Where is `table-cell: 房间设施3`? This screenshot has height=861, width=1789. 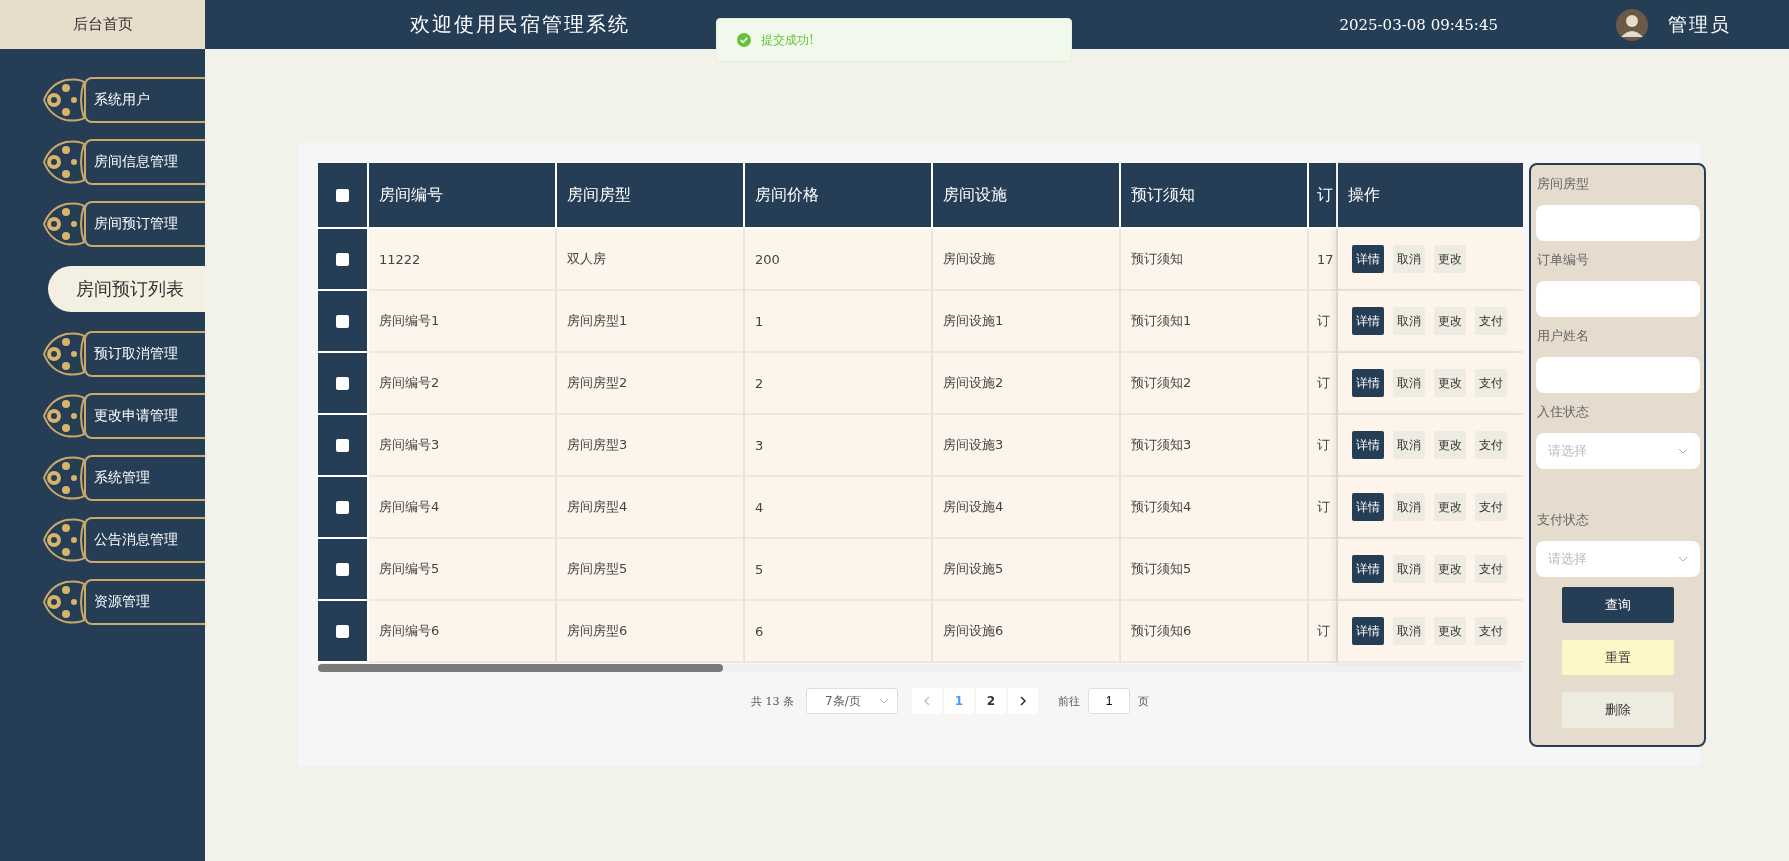
table-cell: 房间设施3 is located at coordinates (1027, 446).